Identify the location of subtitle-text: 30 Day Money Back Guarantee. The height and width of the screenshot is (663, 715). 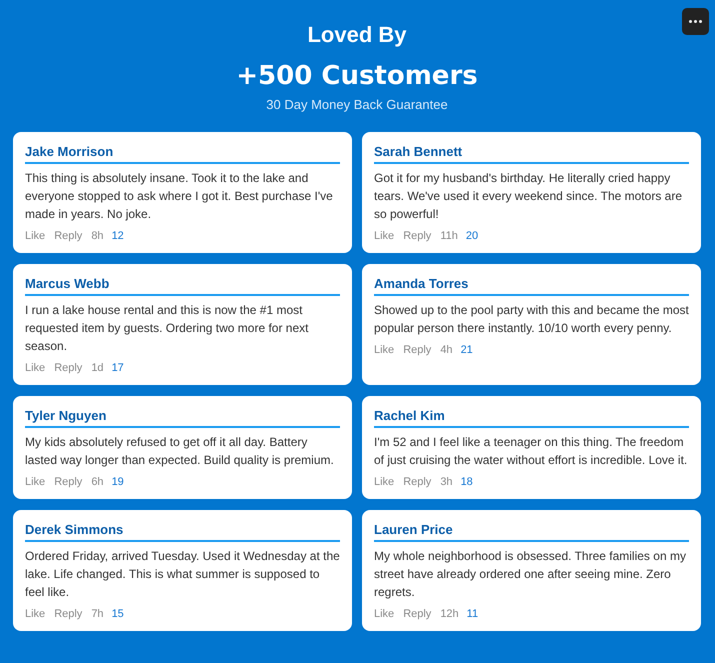
(357, 105).